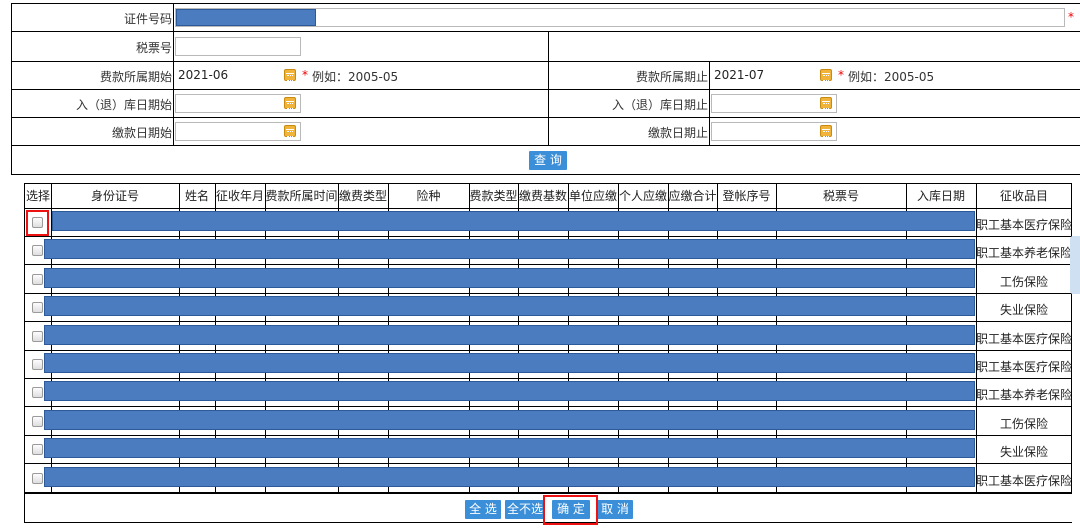 Image resolution: width=1080 pixels, height=532 pixels. What do you see at coordinates (891, 77) in the screenshot?
I see `period-end-example-hint: 例如：2005-05` at bounding box center [891, 77].